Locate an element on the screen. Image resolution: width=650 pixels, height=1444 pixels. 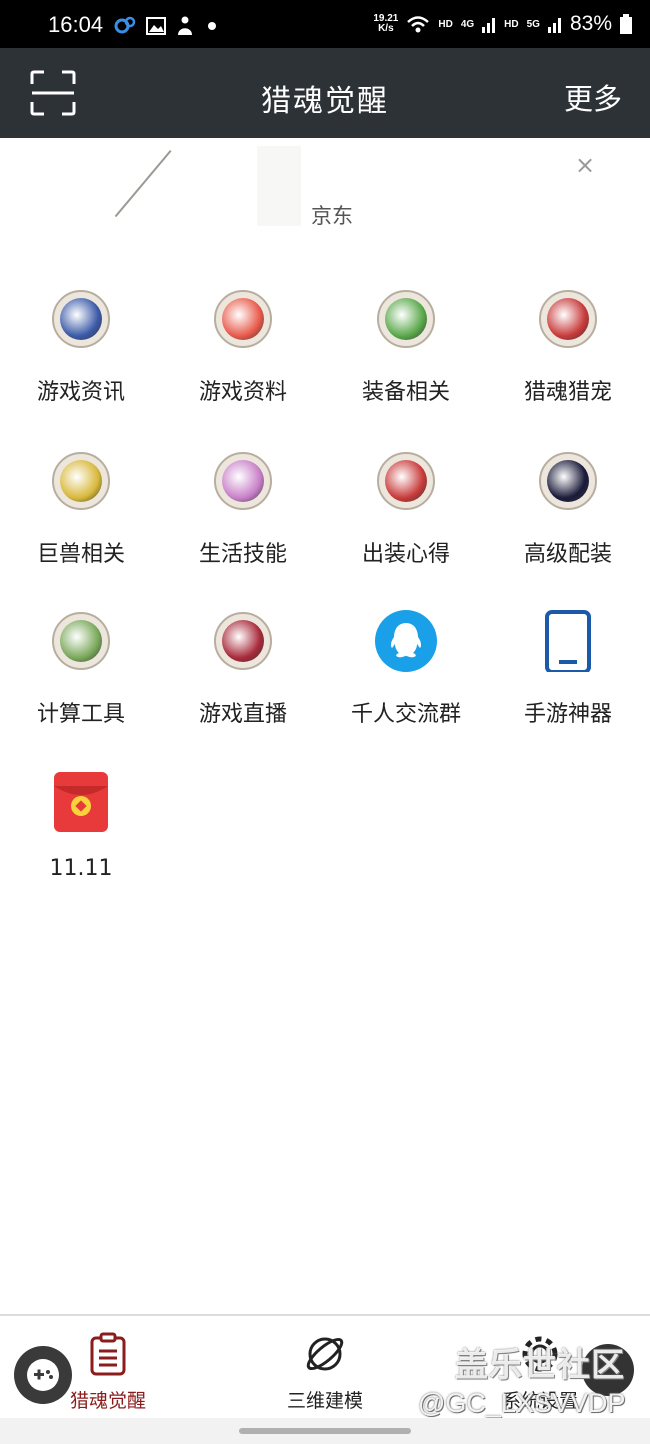
net-speed-unit: K/s is located at coordinates (386, 28).